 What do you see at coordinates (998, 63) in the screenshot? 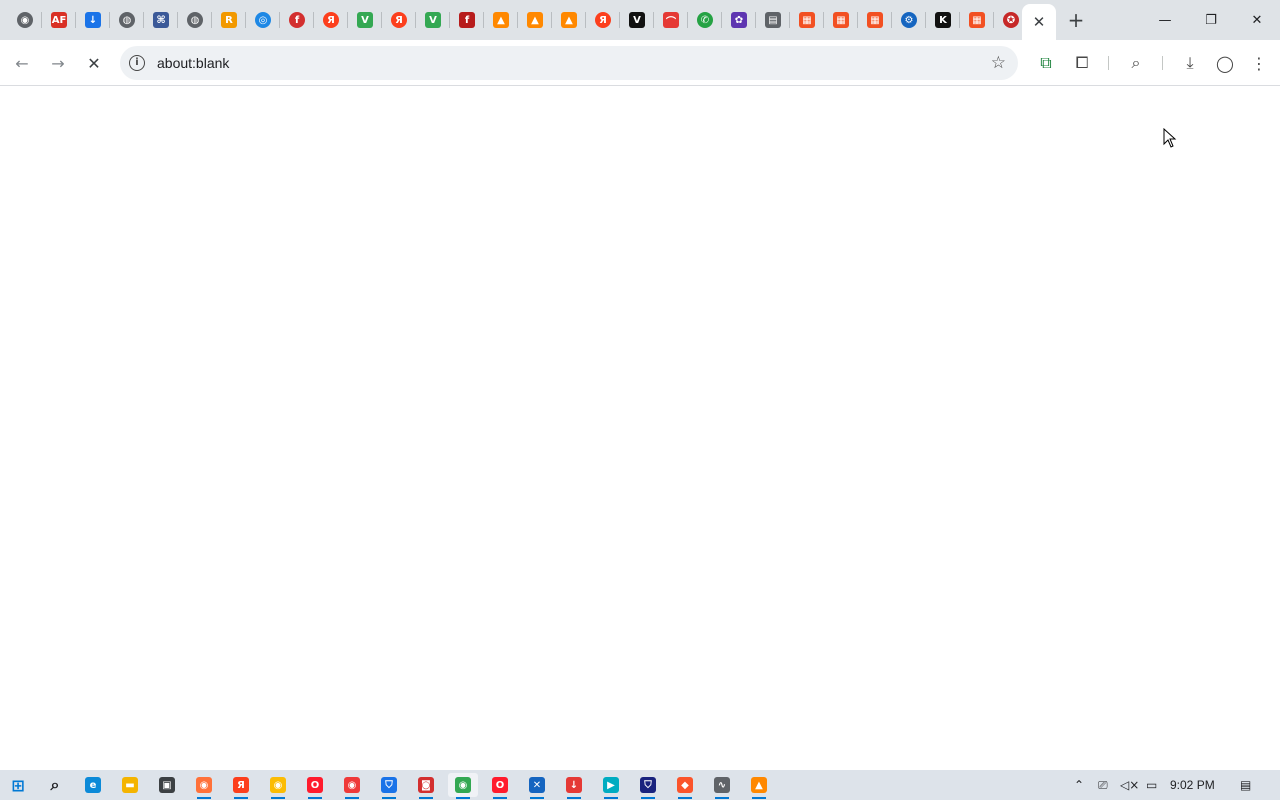
I see `bookmark-star-icon: ☆` at bounding box center [998, 63].